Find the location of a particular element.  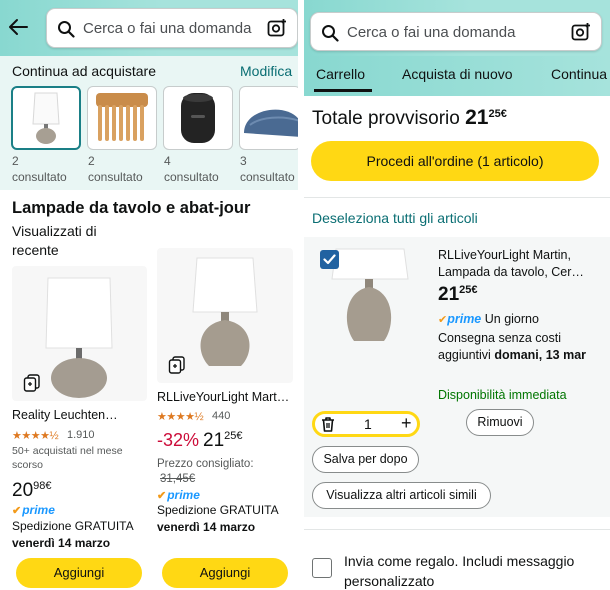

checkmark-icon is located at coordinates (329, 259).